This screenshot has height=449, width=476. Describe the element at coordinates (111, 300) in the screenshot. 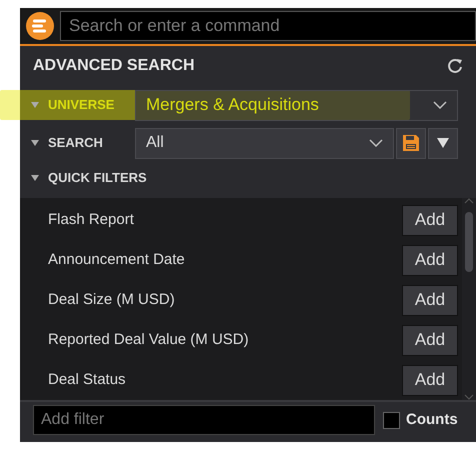

I see `filter-label: Deal Size (M USD)` at that location.